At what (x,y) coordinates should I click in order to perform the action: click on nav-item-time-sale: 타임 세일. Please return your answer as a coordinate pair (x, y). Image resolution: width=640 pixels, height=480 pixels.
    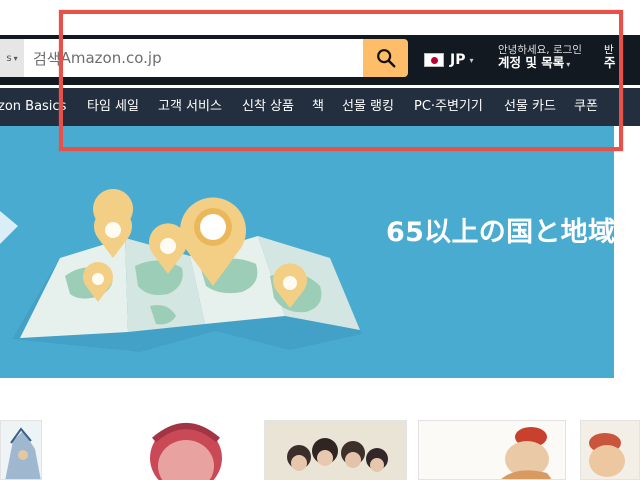
    Looking at the image, I should click on (113, 107).